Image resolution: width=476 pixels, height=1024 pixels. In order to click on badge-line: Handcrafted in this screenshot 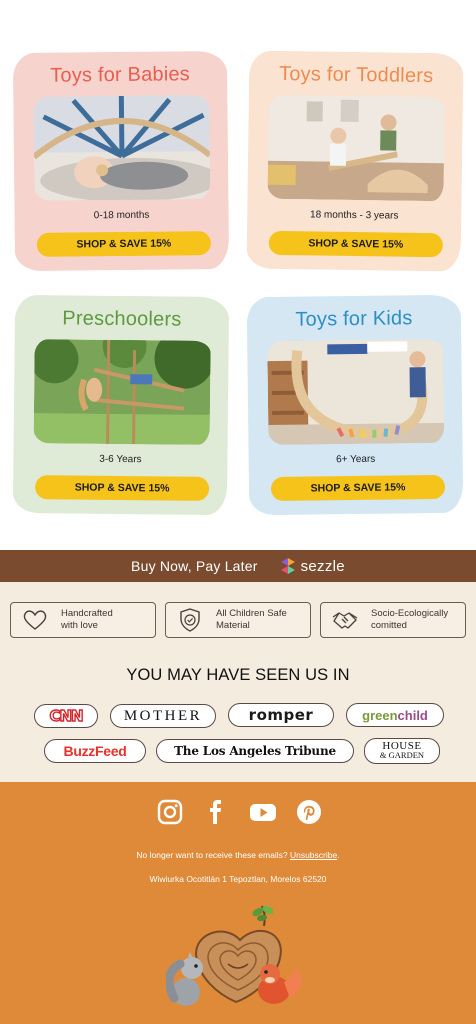, I will do `click(87, 613)`.